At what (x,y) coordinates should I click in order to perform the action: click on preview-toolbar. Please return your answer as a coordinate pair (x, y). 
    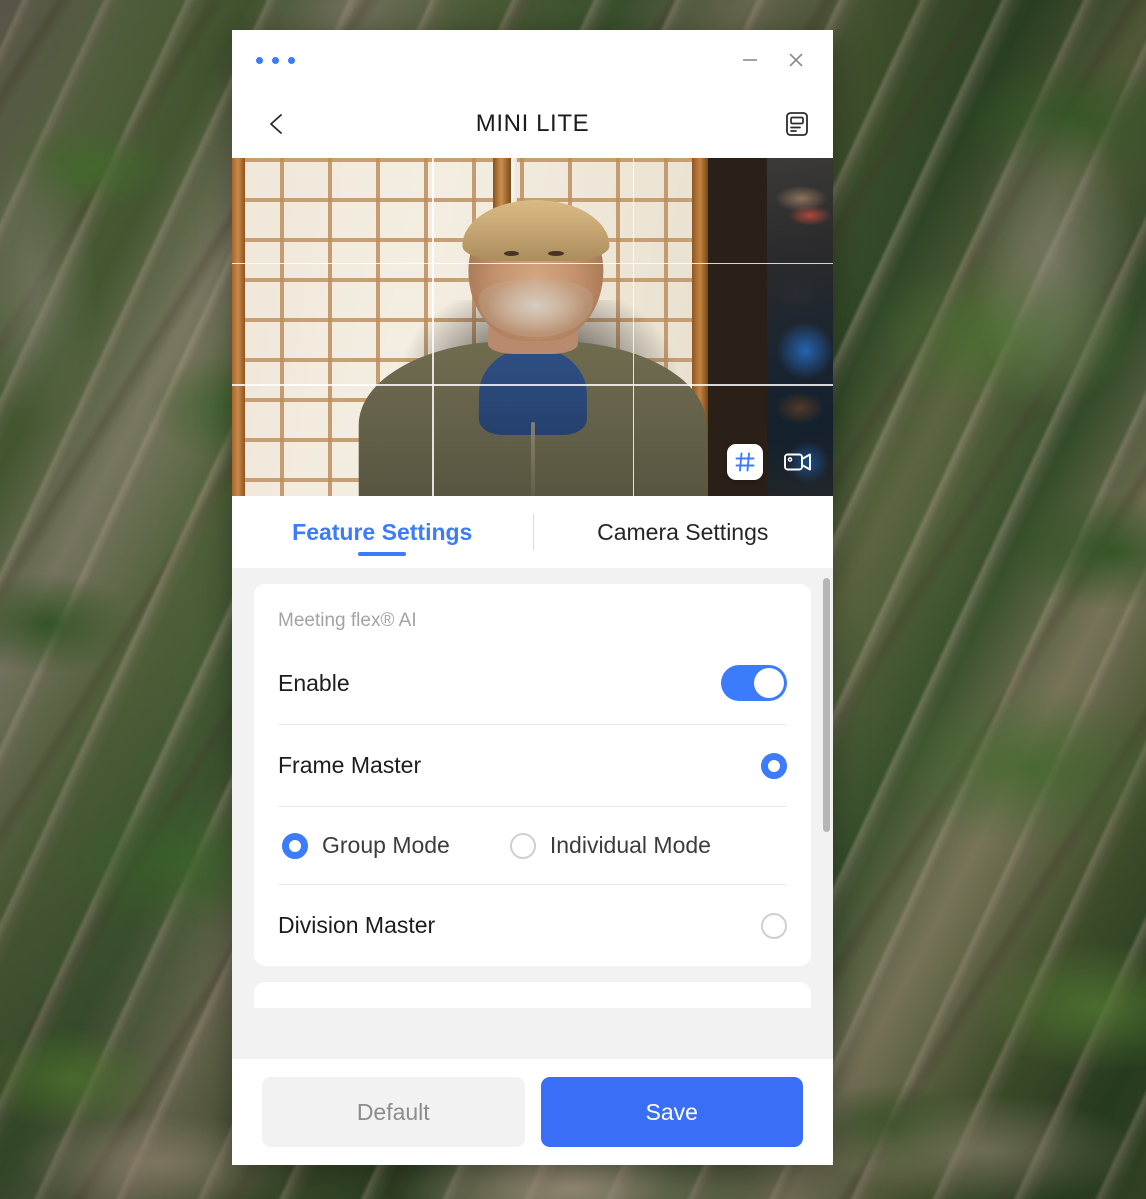
    Looking at the image, I should click on (771, 462).